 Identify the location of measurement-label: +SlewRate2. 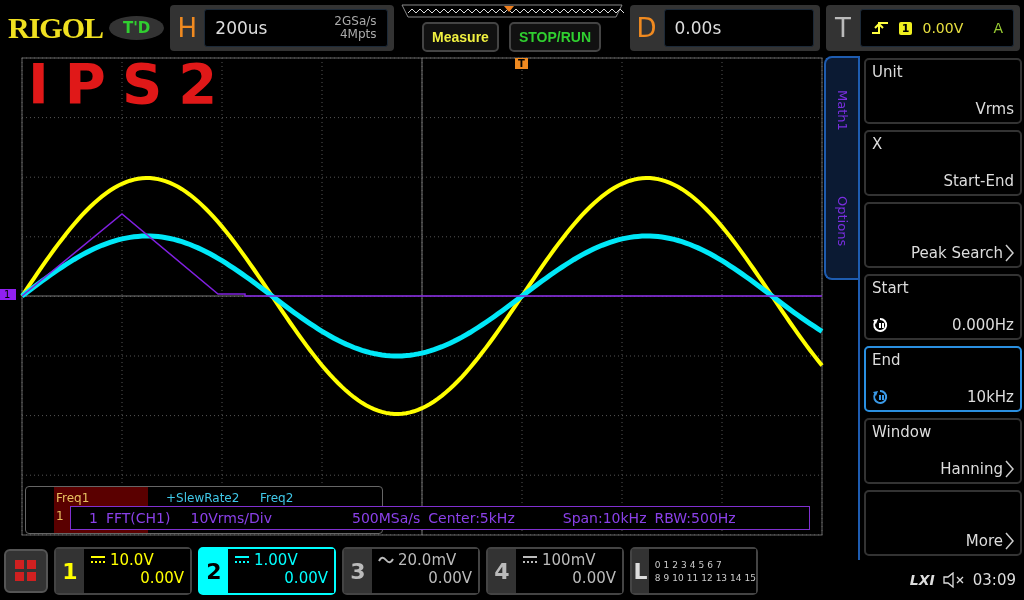
(203, 498).